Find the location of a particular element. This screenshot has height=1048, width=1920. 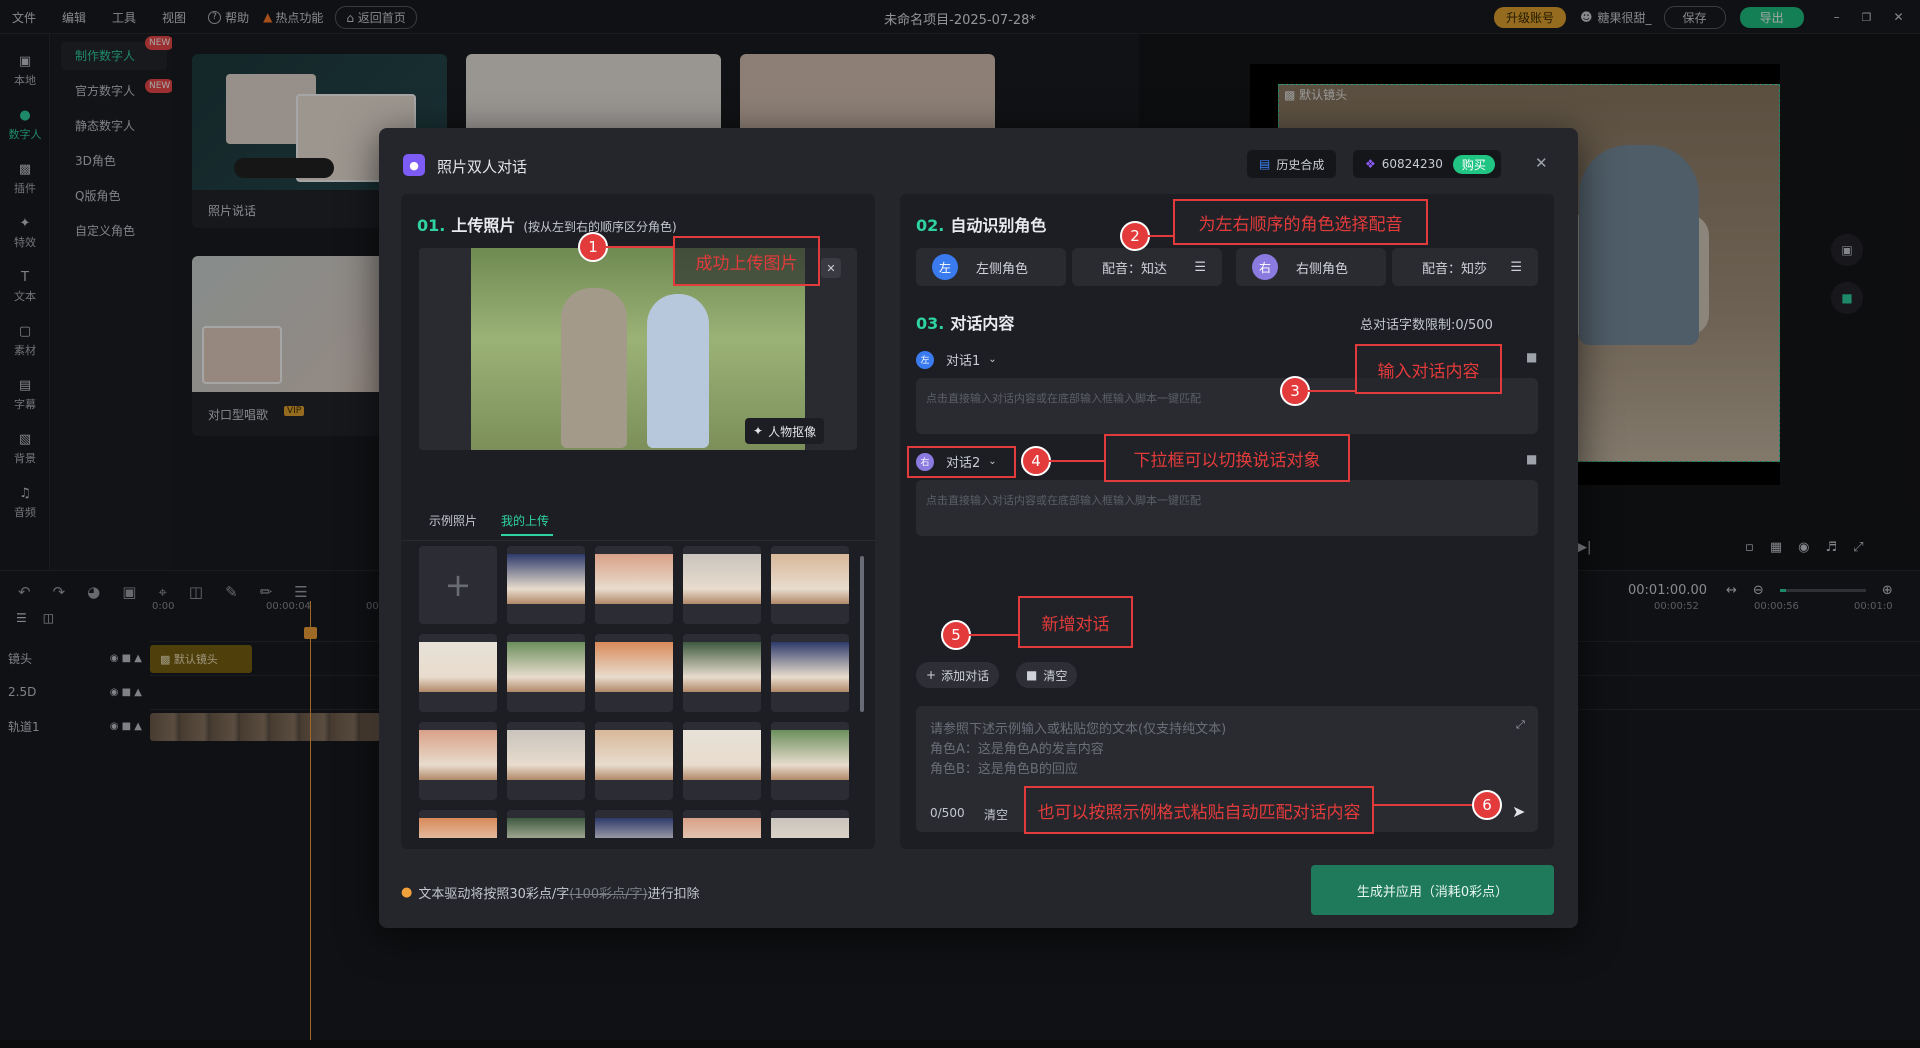

right-voice-select: 配音：知莎 ☰ is located at coordinates (1465, 267).